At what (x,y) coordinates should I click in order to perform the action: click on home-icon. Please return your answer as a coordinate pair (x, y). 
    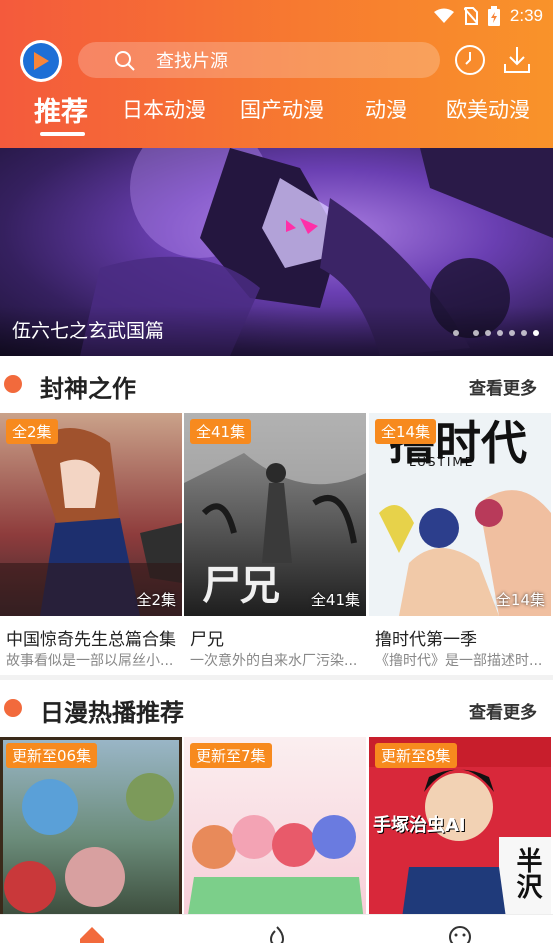
    Looking at the image, I should click on (92, 935).